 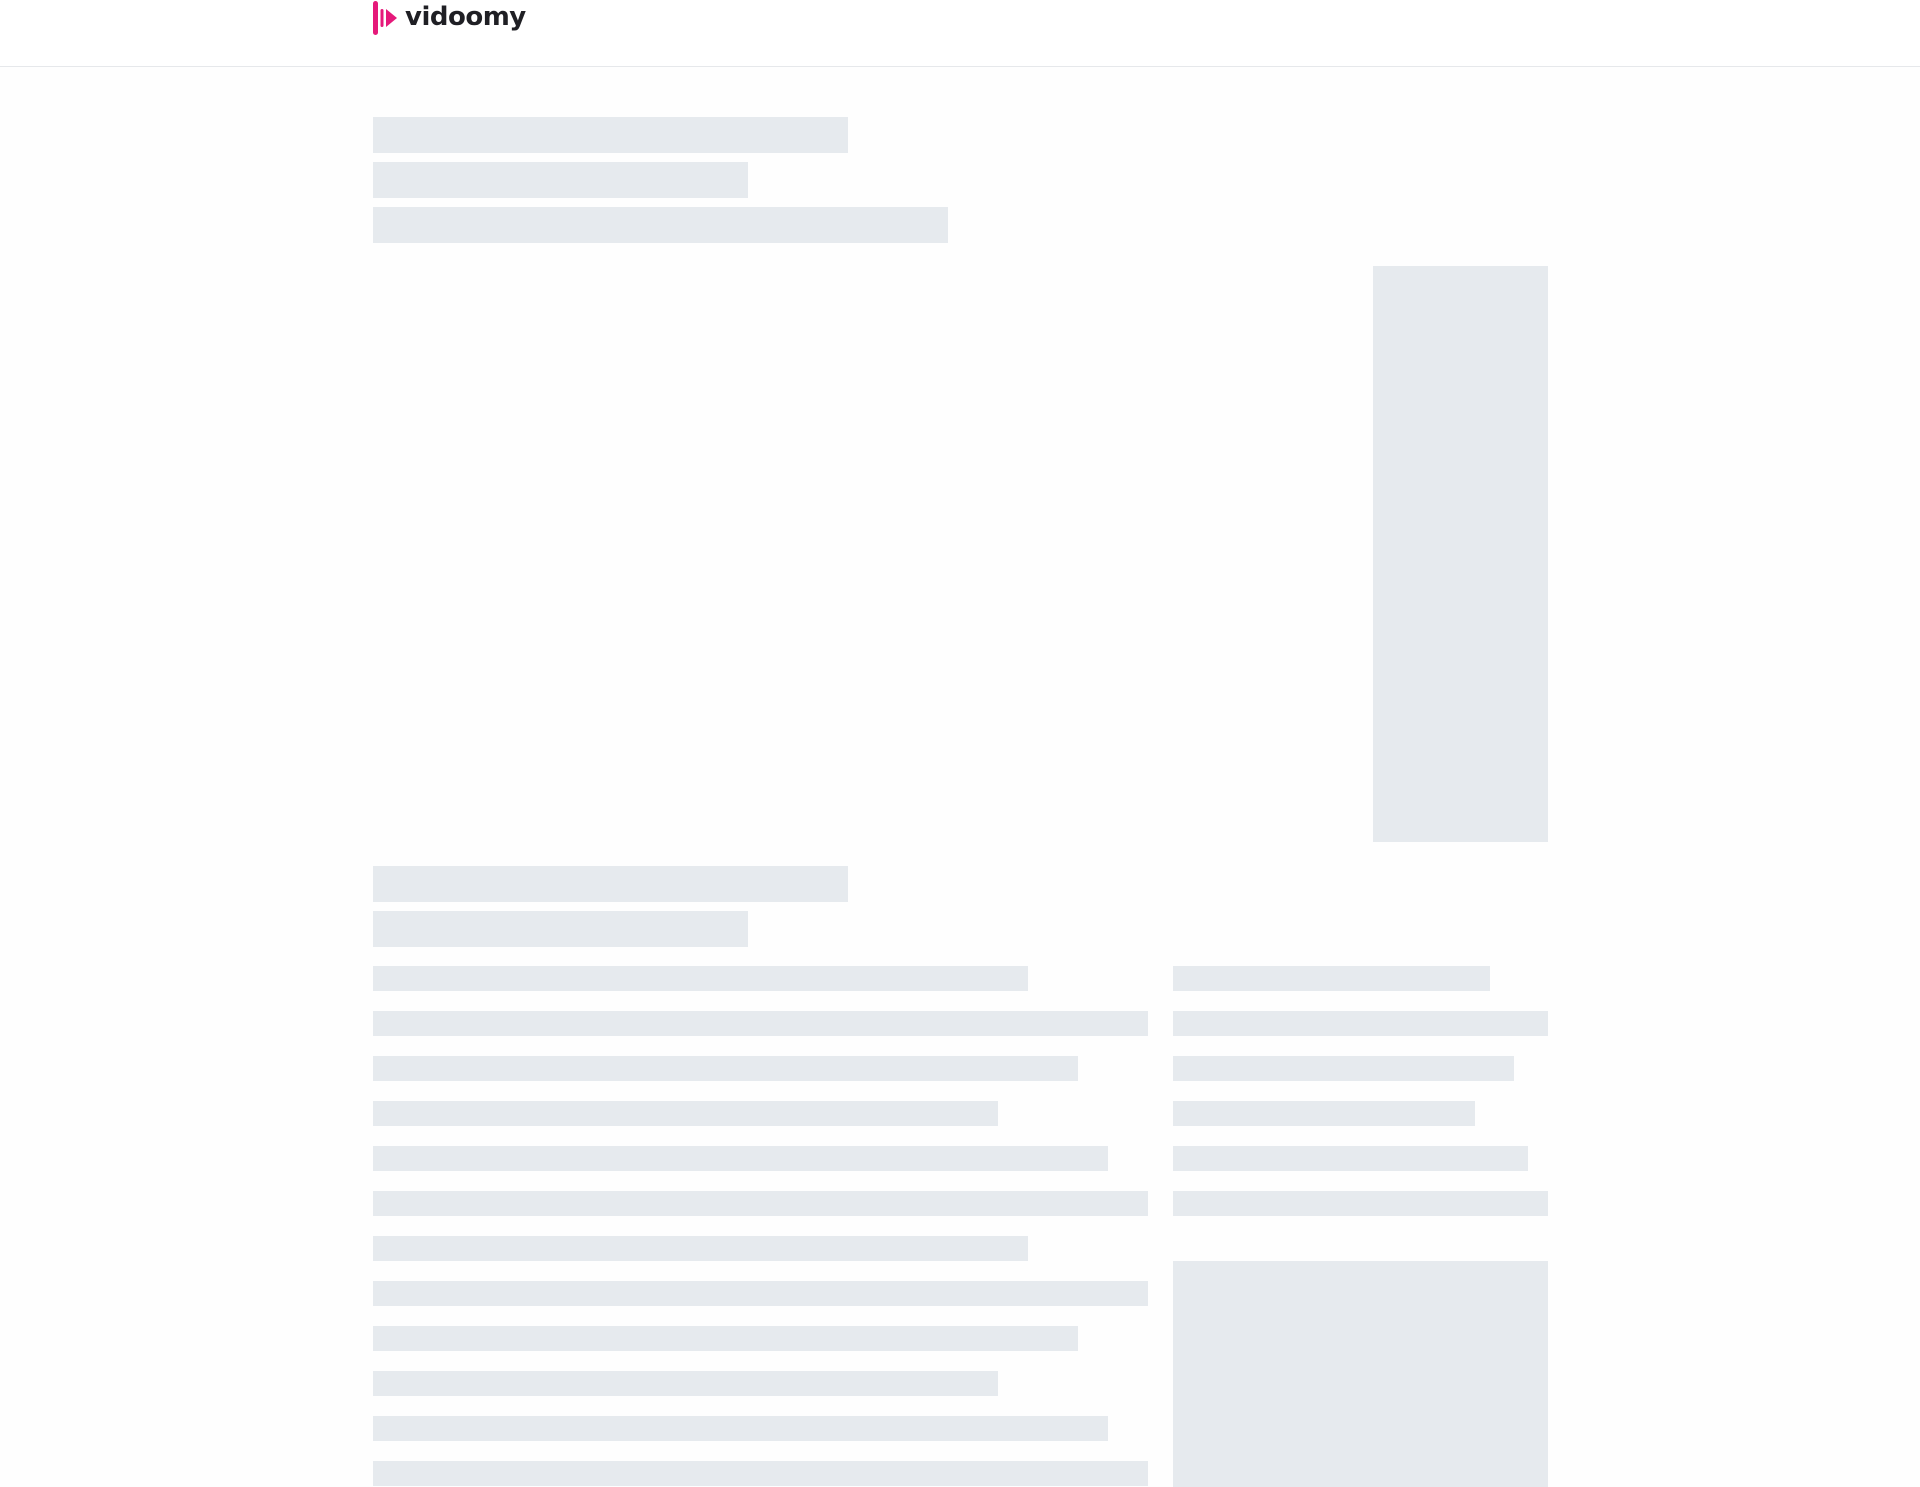 I want to click on sidebar-ad-placeholder, so click(x=1460, y=554).